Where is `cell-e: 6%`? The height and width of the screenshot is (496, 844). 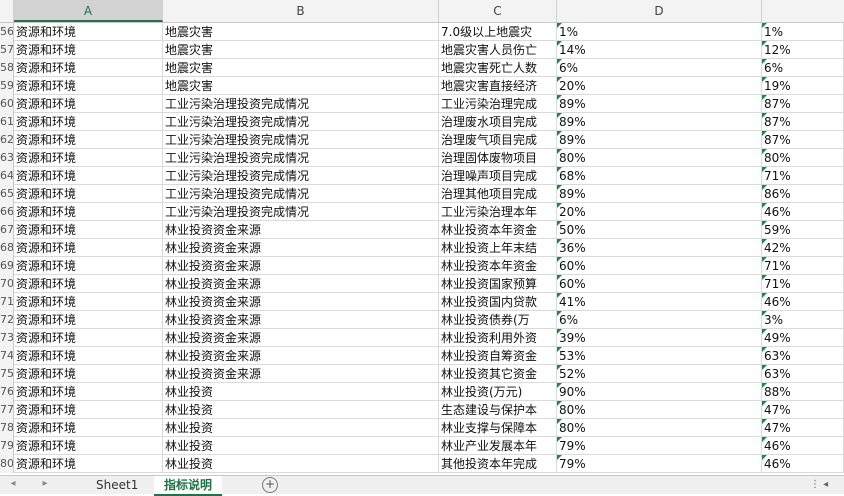
cell-e: 6% is located at coordinates (803, 68).